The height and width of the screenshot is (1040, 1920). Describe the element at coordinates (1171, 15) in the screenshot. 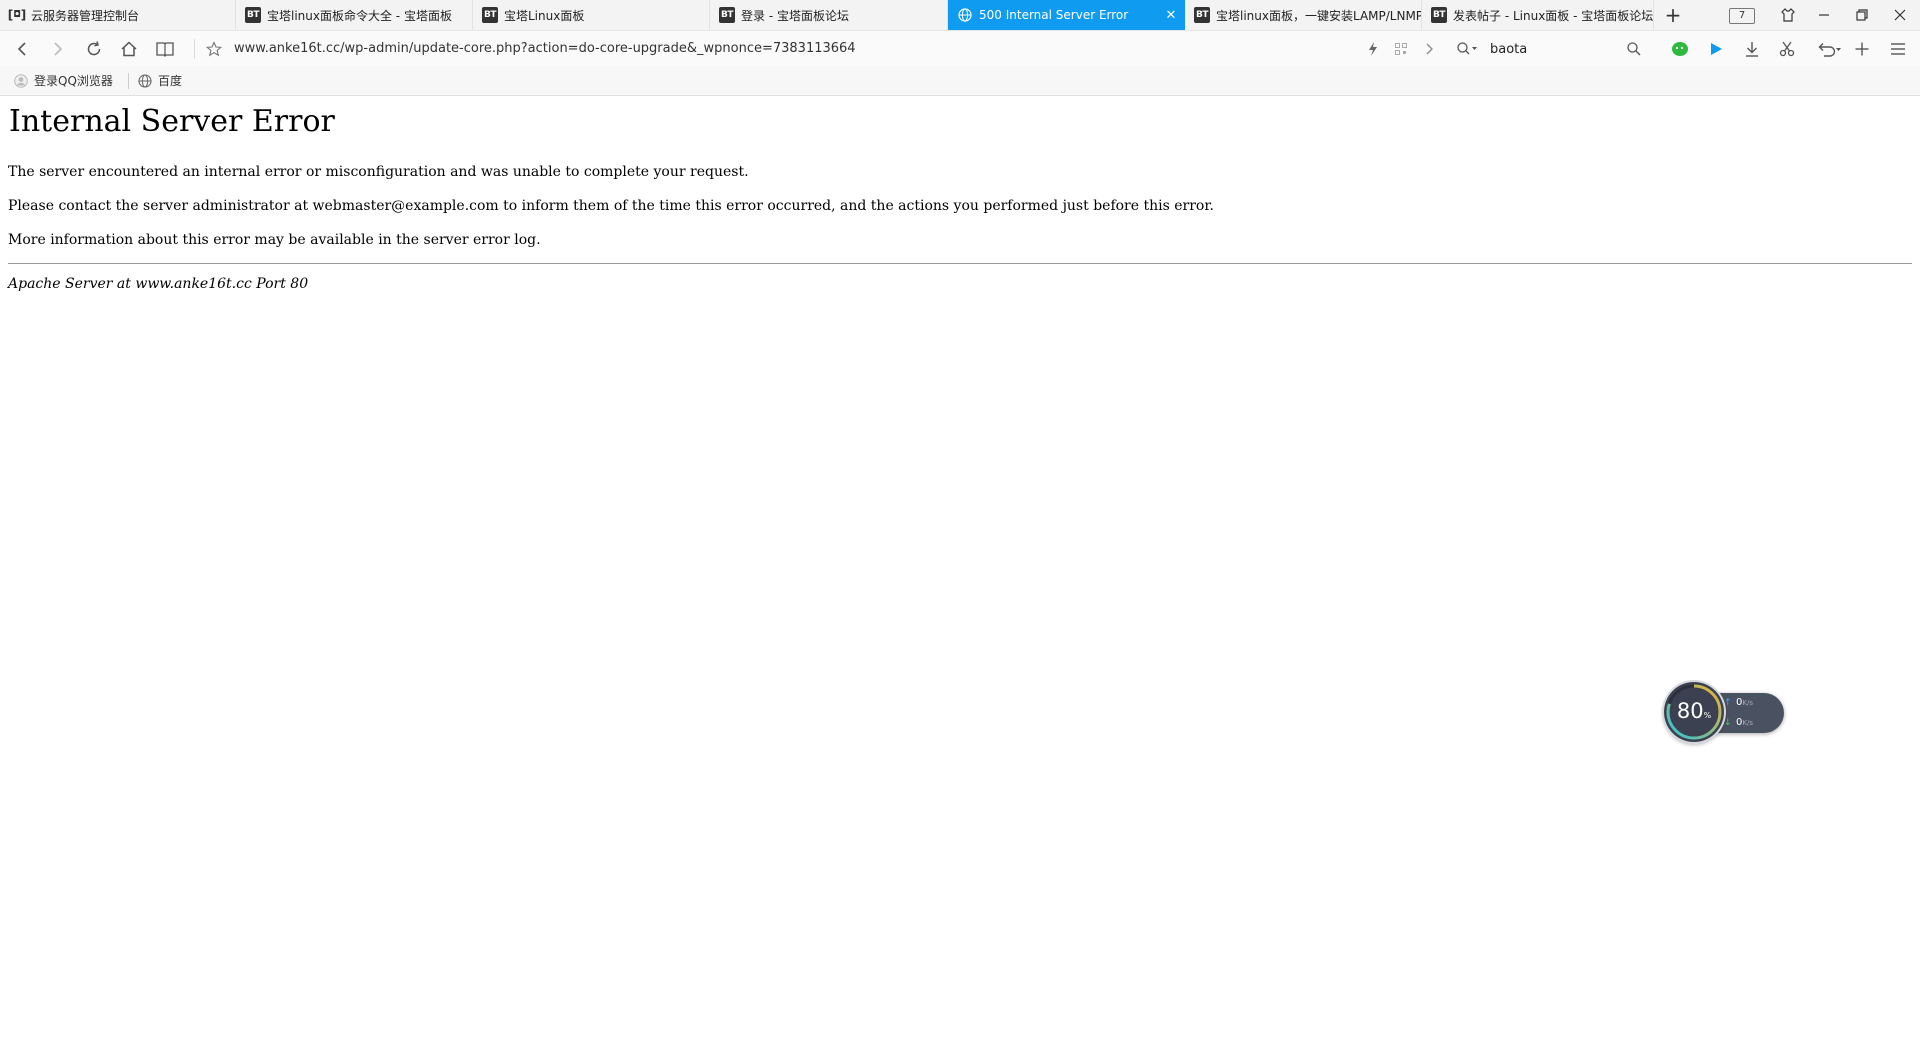

I see `close-icon: ✕` at that location.